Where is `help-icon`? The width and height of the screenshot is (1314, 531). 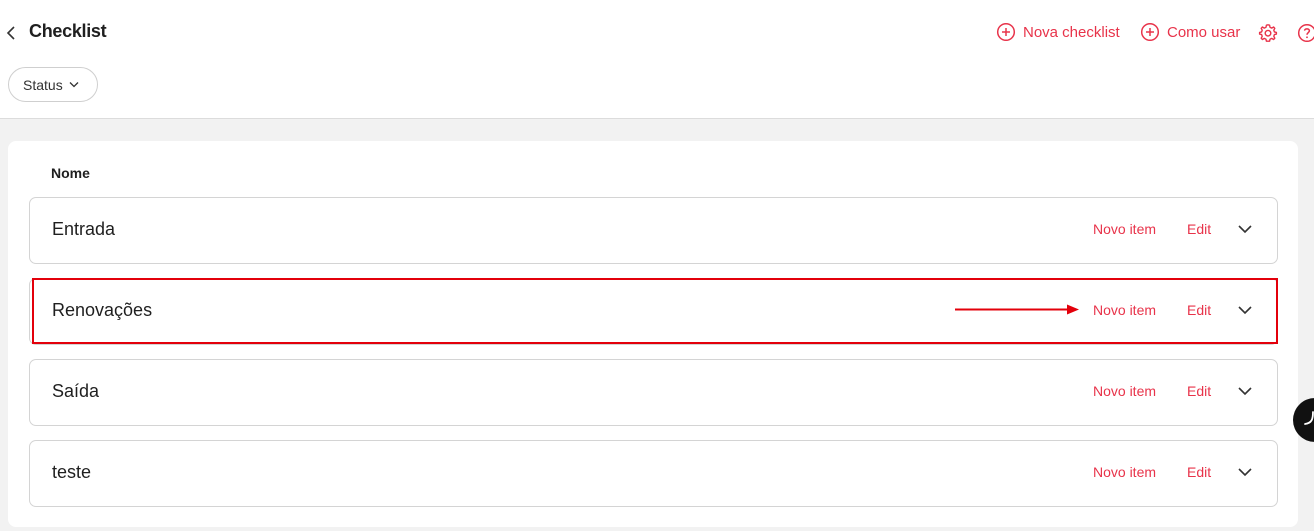
help-icon is located at coordinates (1305, 33).